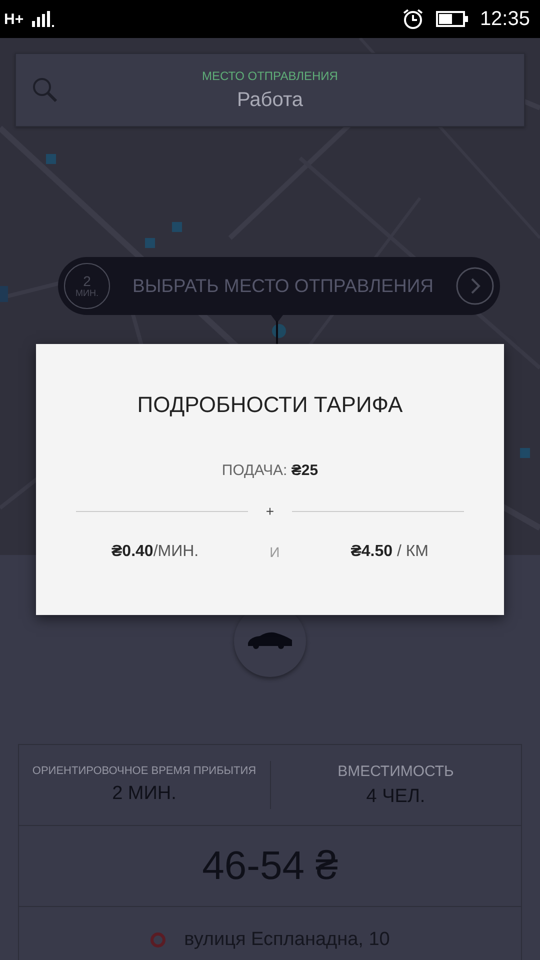 This screenshot has width=540, height=960. Describe the element at coordinates (270, 75) in the screenshot. I see `field-label: МЕСТО ОТПРАВЛЕНИЯ` at that location.